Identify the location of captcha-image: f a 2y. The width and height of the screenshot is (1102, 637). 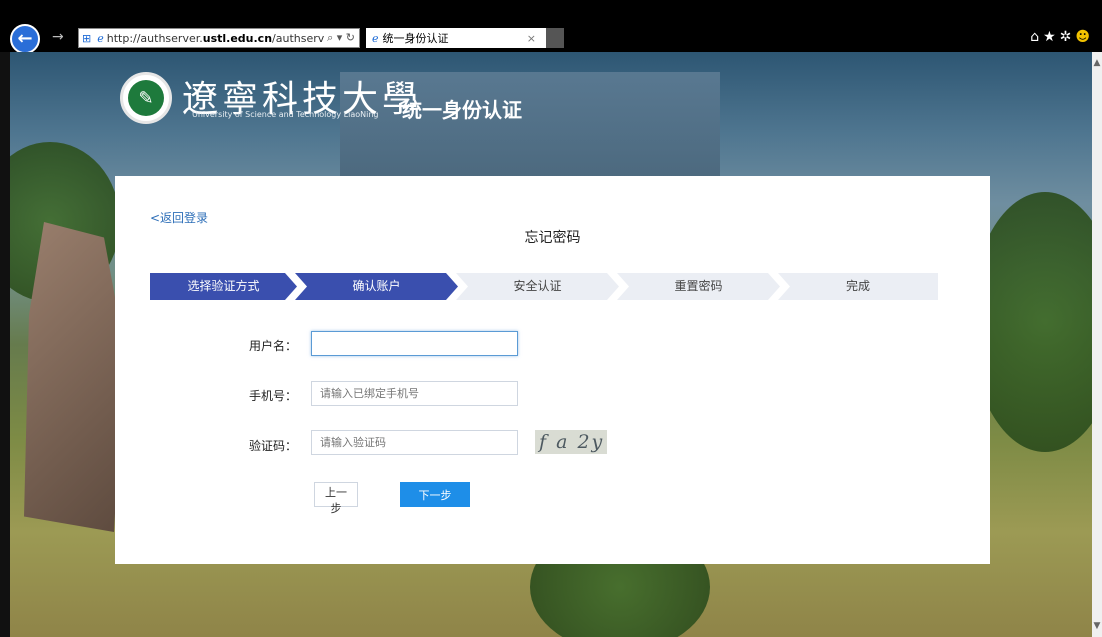
(571, 442).